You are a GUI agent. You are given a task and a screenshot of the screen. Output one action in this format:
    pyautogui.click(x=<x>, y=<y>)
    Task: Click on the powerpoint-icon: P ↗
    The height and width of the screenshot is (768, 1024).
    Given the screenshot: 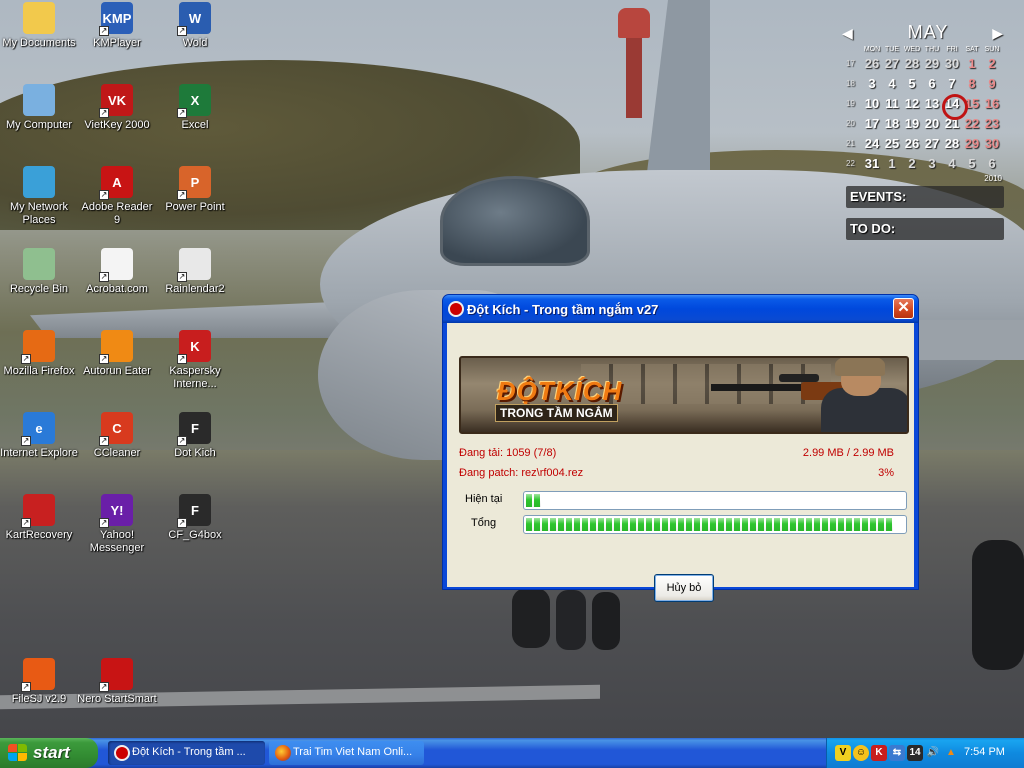 What is the action you would take?
    pyautogui.click(x=194, y=183)
    